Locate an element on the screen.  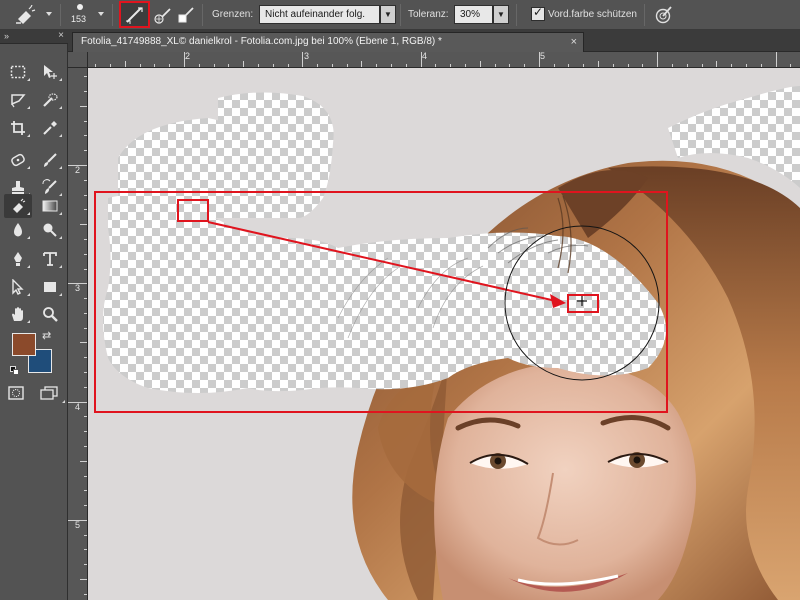
limits-dropdown-button: ▼ is located at coordinates (388, 14).